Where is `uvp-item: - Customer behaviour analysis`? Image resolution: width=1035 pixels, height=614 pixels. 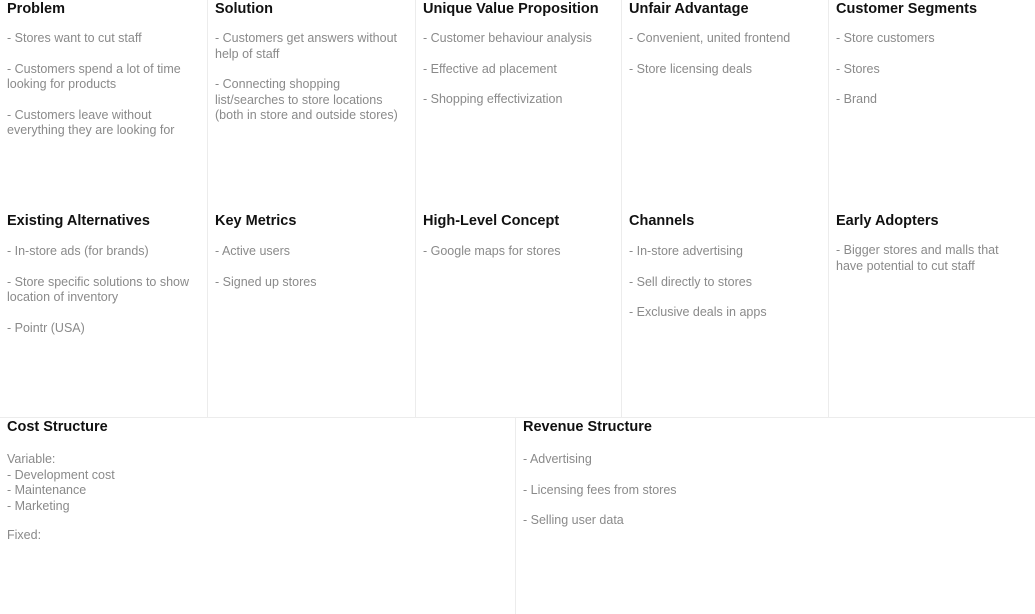 uvp-item: - Customer behaviour analysis is located at coordinates (507, 38).